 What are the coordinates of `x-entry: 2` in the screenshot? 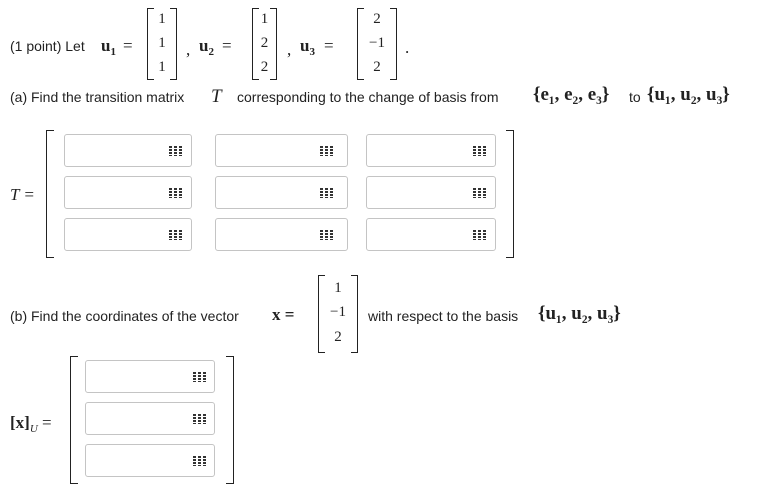 It's located at (338, 337).